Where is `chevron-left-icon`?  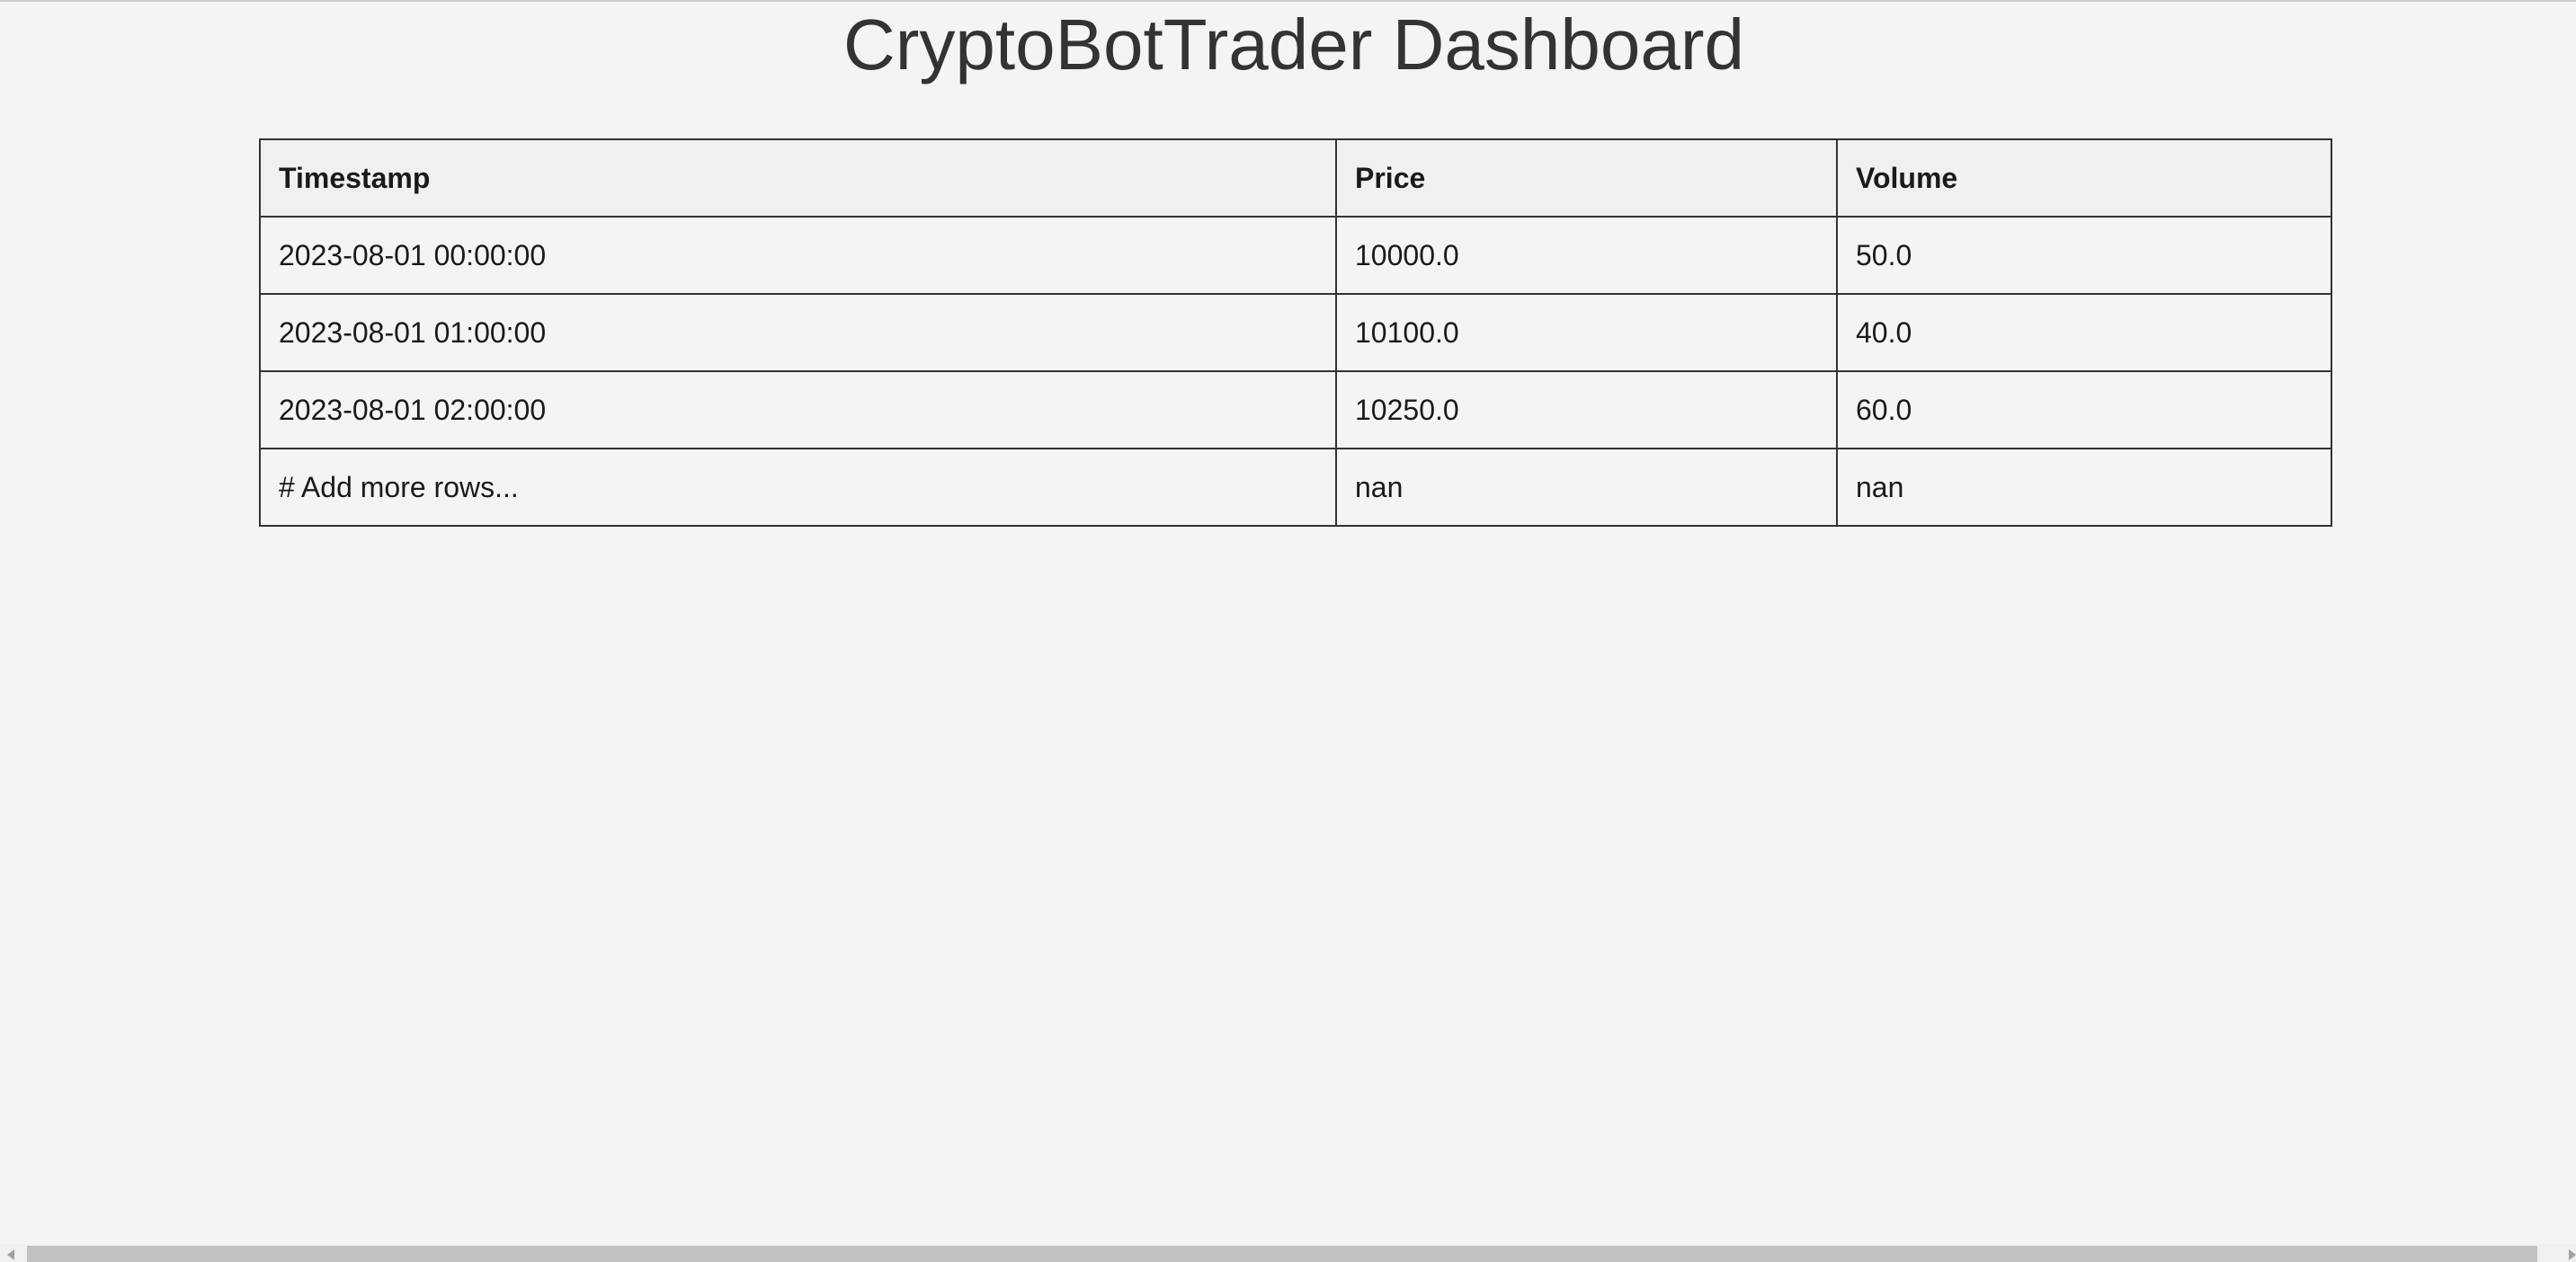
chevron-left-icon is located at coordinates (10, 1254).